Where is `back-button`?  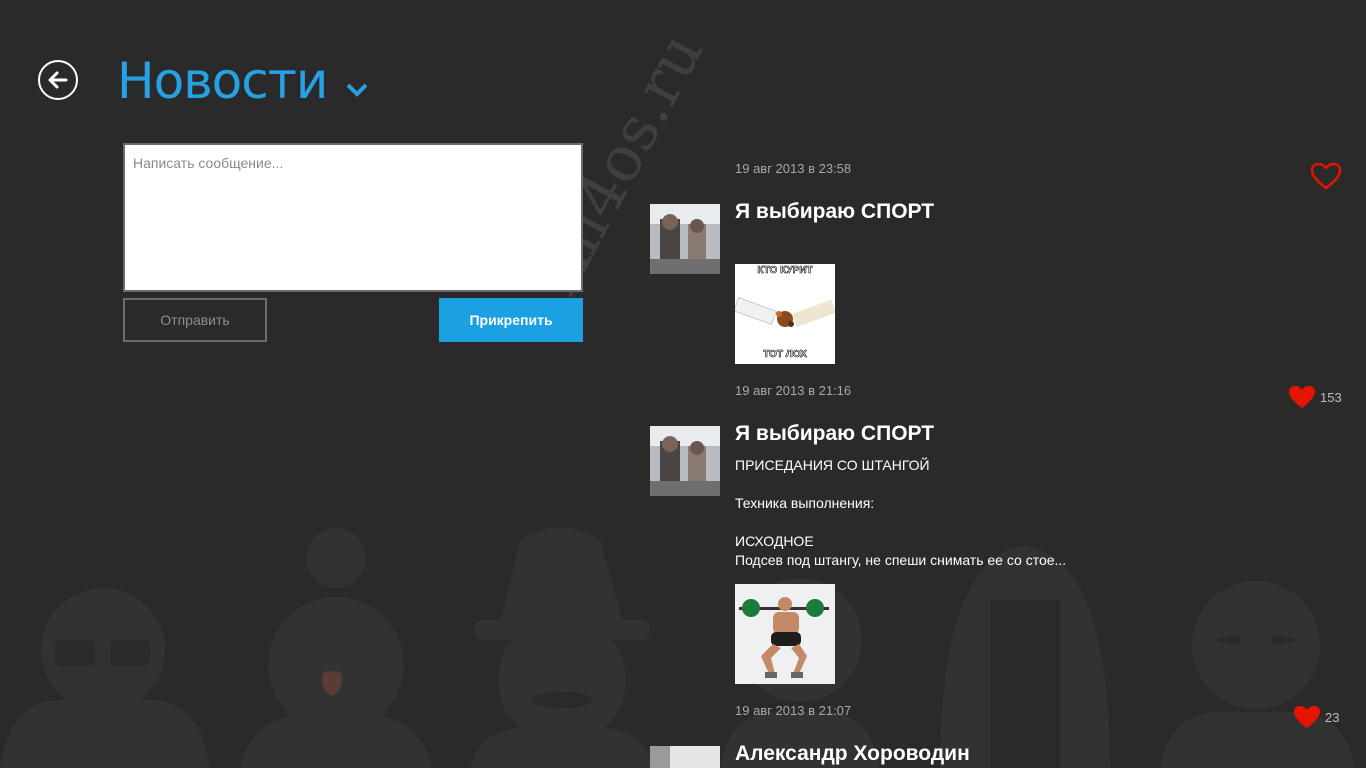 back-button is located at coordinates (58, 80).